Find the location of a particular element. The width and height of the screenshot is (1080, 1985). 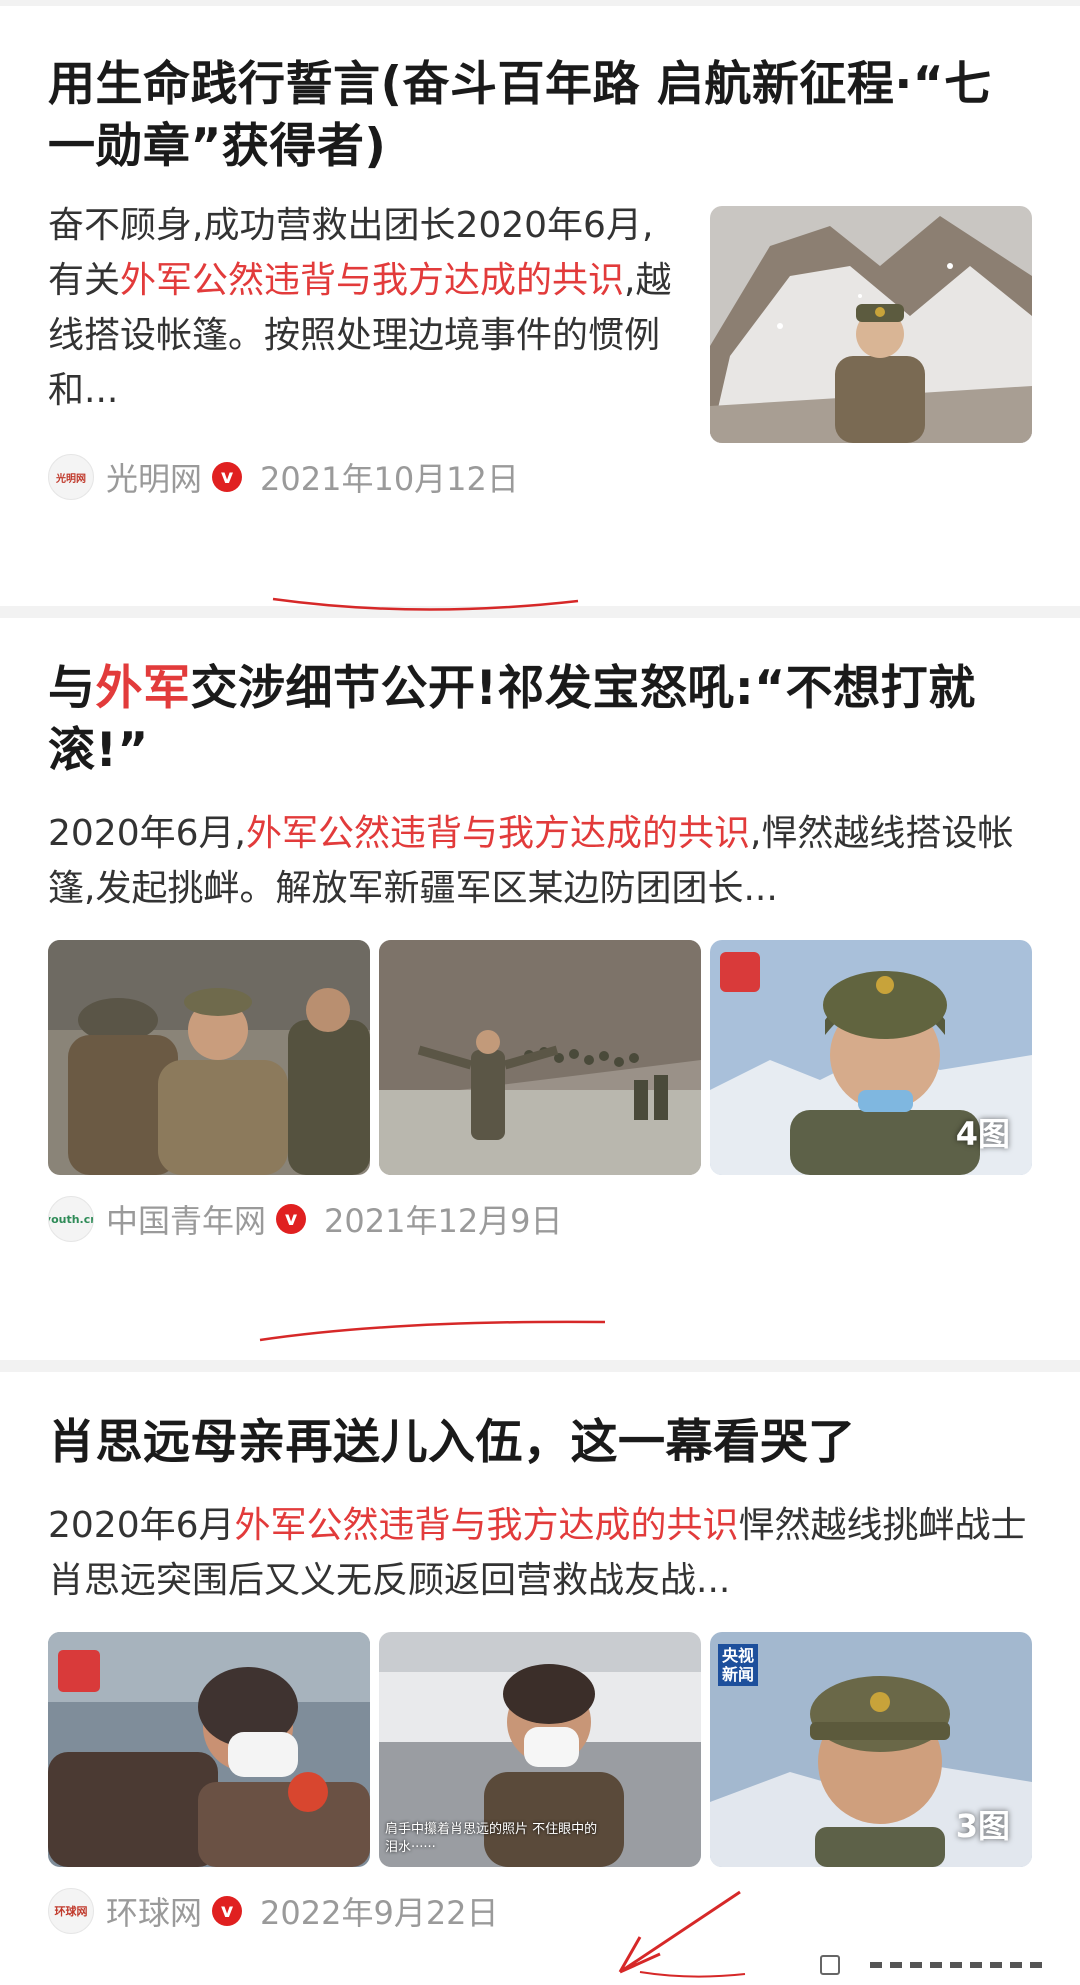

river-crossing-image is located at coordinates (540, 1057).